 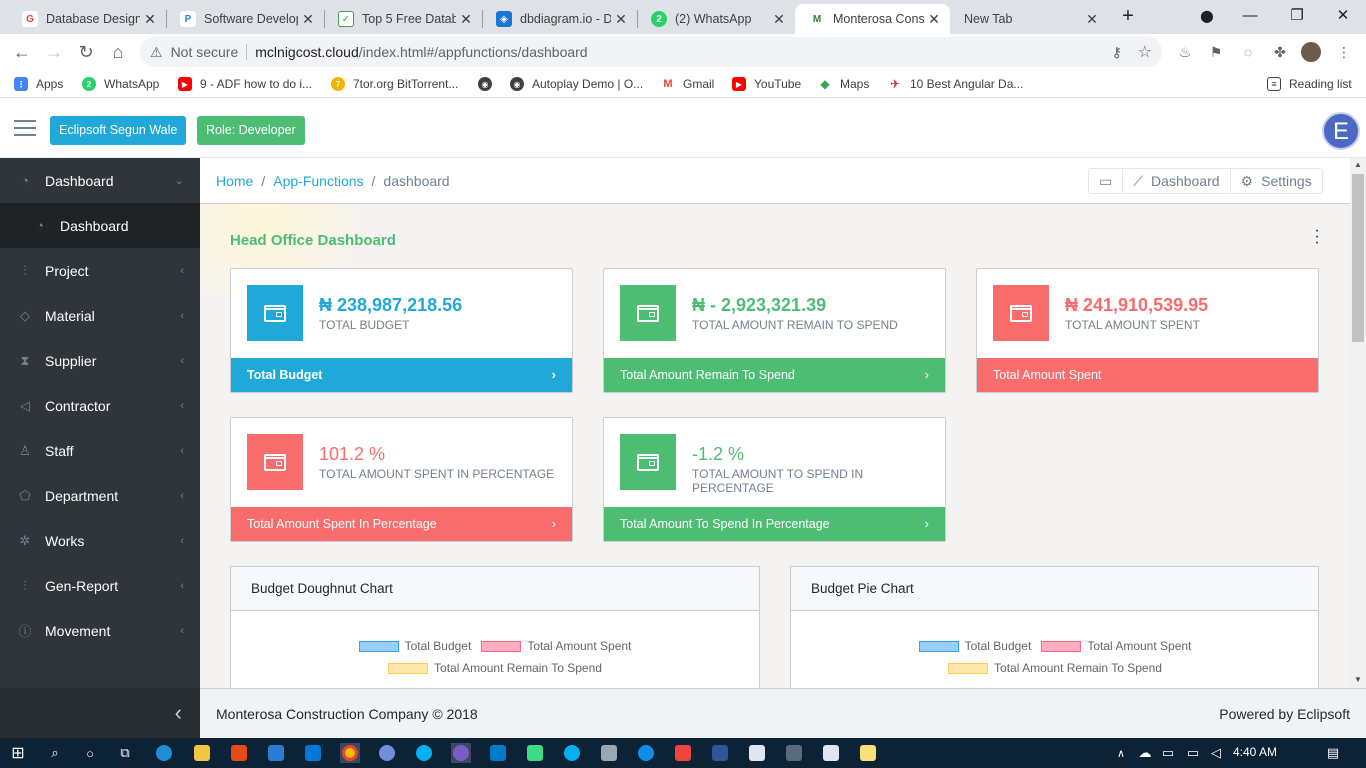 I want to click on sidebar-minimizer-icon: ‹, so click(x=100, y=713).